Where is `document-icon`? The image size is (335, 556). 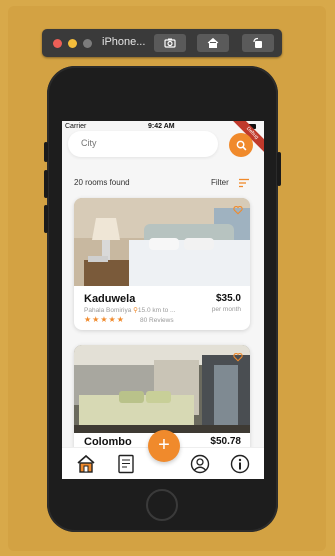
document-icon is located at coordinates (126, 464).